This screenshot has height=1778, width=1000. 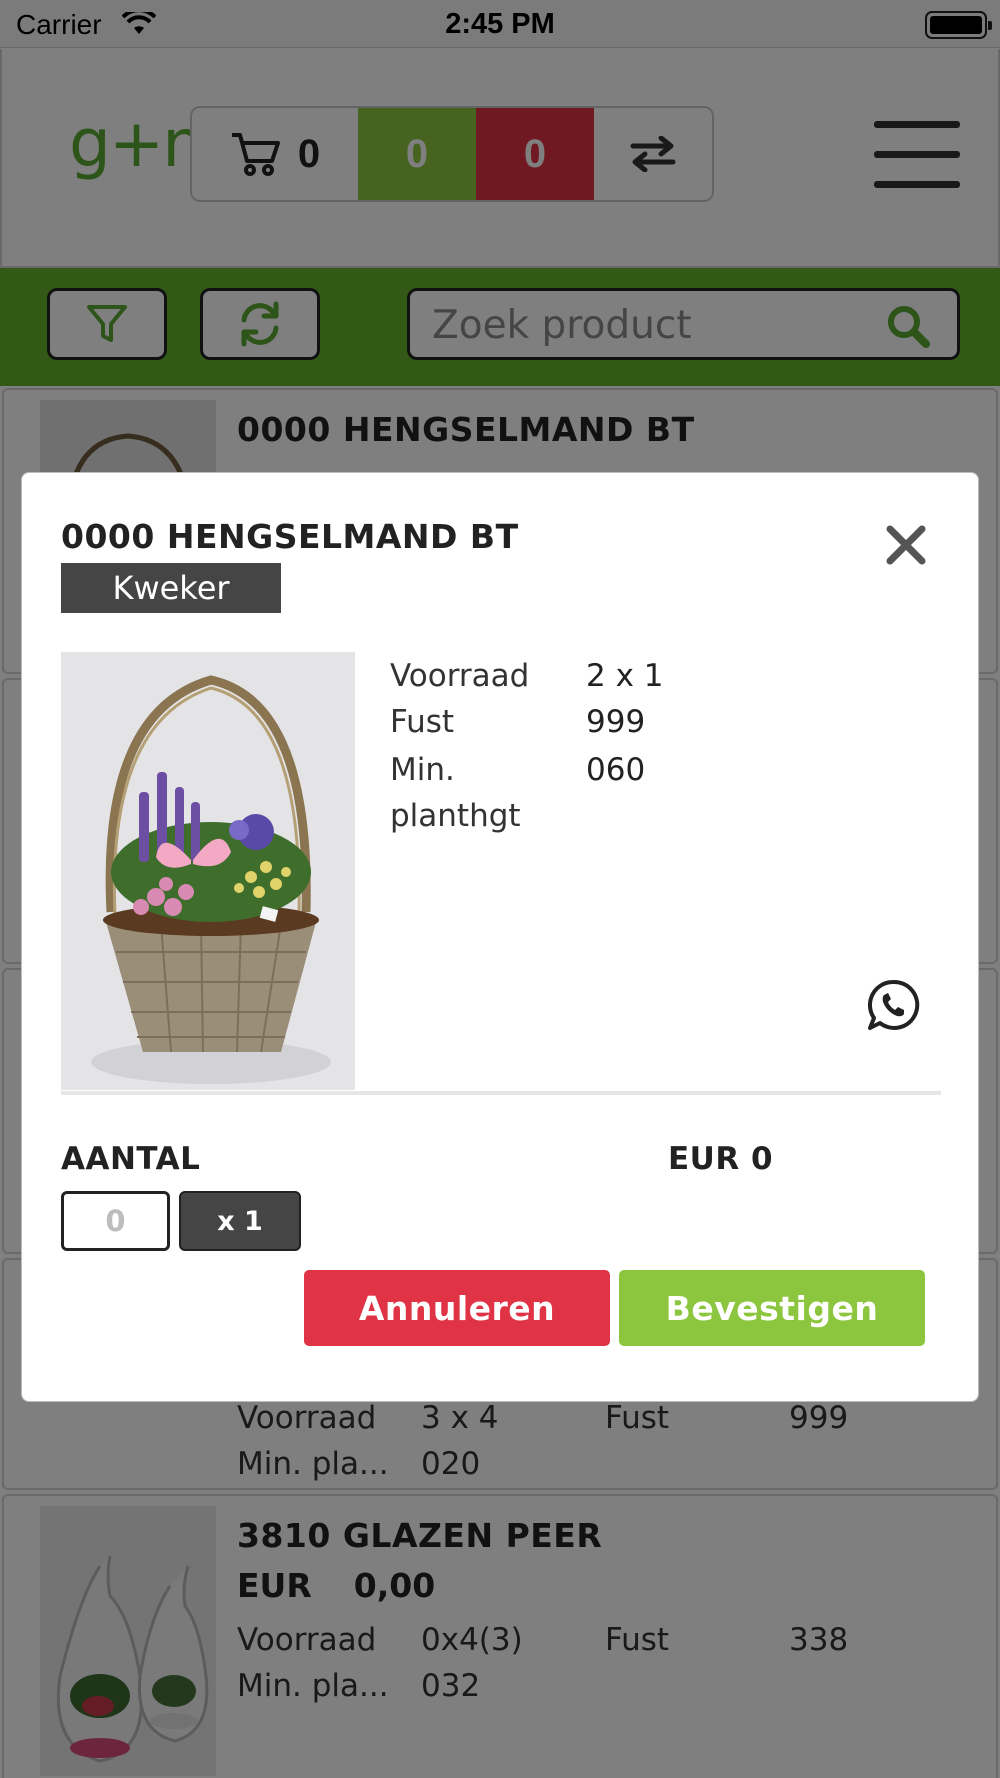 I want to click on min-label-line2: planthgt, so click(x=455, y=816).